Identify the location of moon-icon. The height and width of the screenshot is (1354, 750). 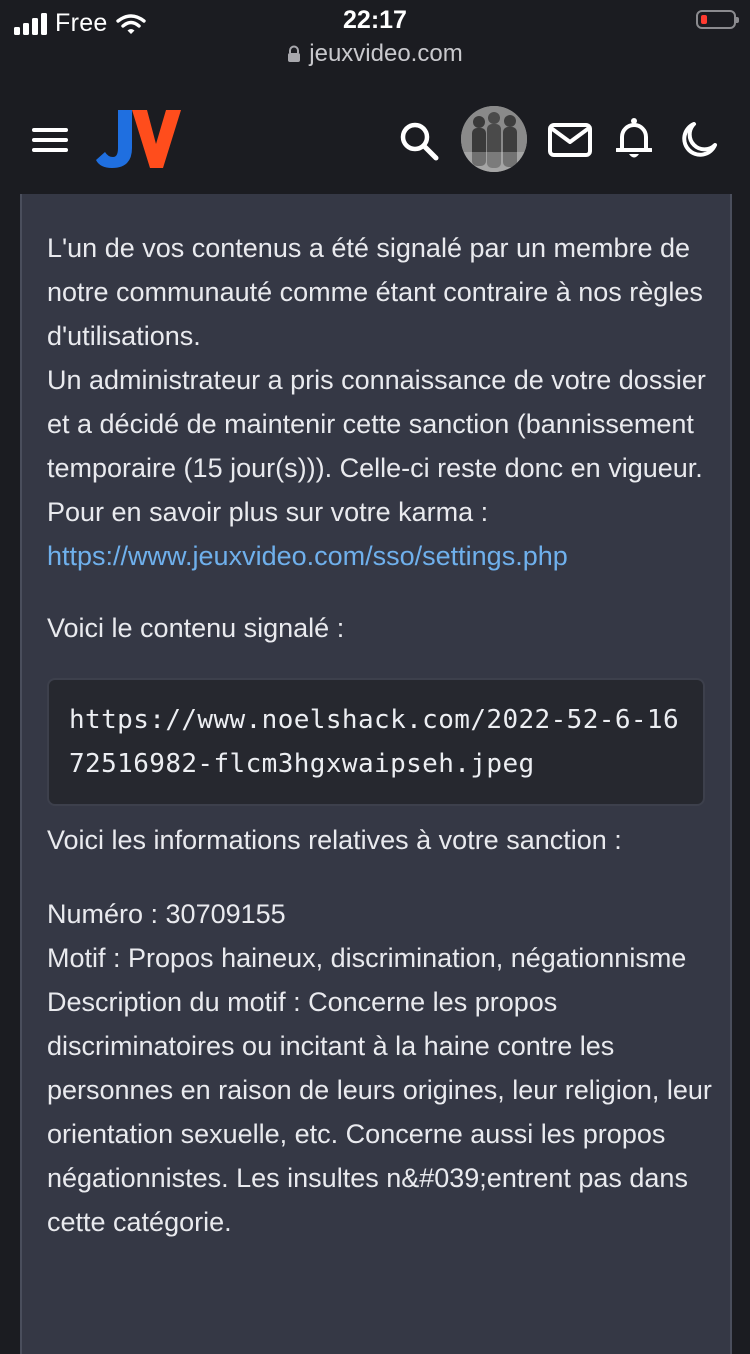
(699, 139).